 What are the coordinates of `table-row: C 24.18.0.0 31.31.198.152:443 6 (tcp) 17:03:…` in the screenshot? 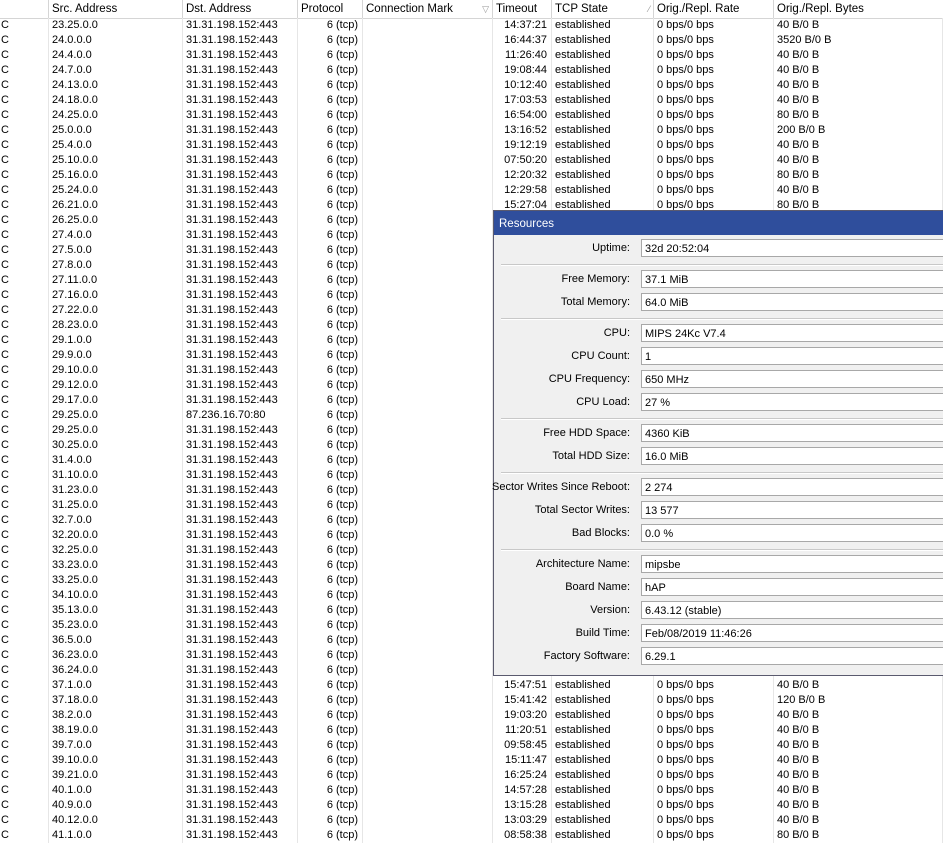 It's located at (471, 100).